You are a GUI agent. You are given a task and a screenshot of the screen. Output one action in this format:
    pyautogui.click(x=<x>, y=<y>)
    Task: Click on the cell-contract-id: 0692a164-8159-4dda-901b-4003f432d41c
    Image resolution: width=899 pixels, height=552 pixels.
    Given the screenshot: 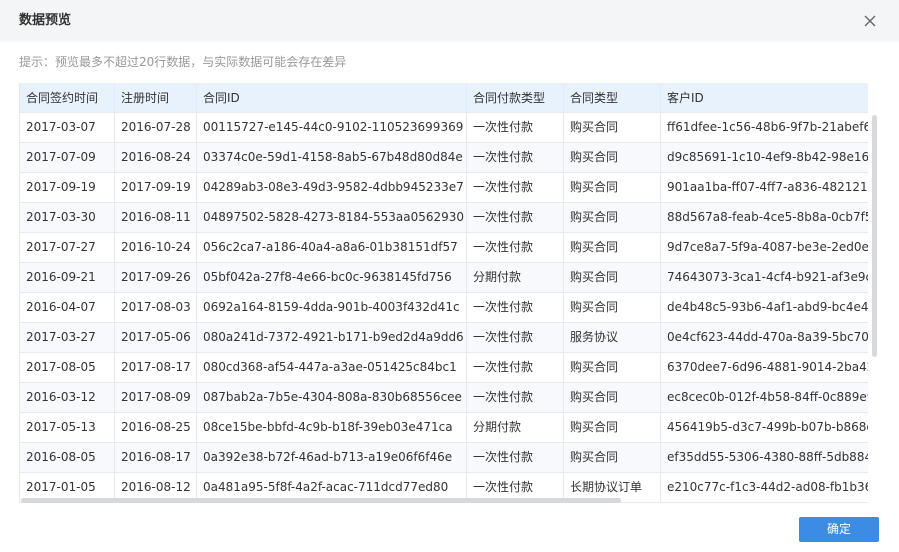 What is the action you would take?
    pyautogui.click(x=332, y=307)
    